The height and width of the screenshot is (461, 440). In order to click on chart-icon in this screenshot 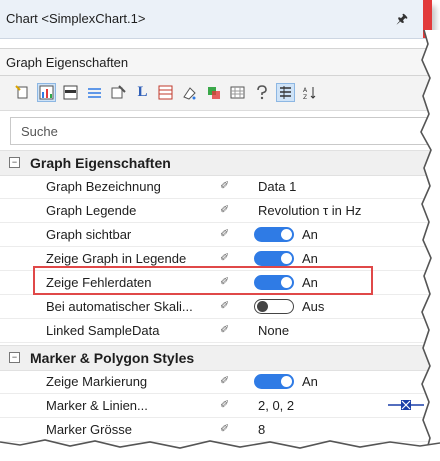, I will do `click(46, 92)`.